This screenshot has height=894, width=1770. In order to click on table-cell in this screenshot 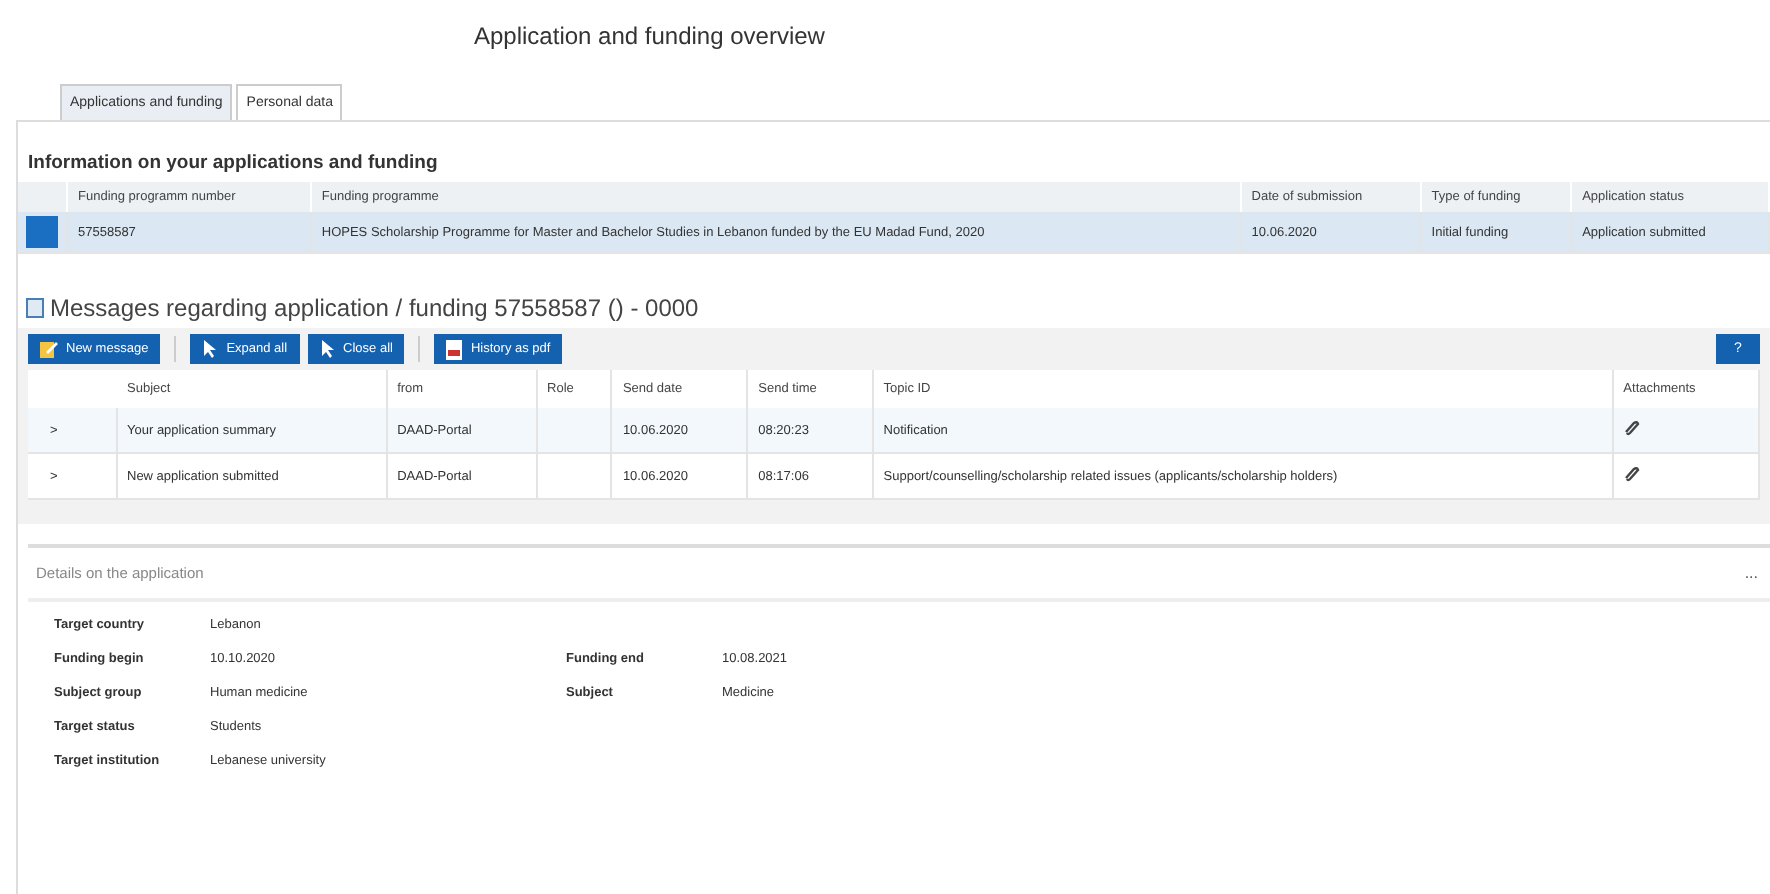, I will do `click(574, 476)`.